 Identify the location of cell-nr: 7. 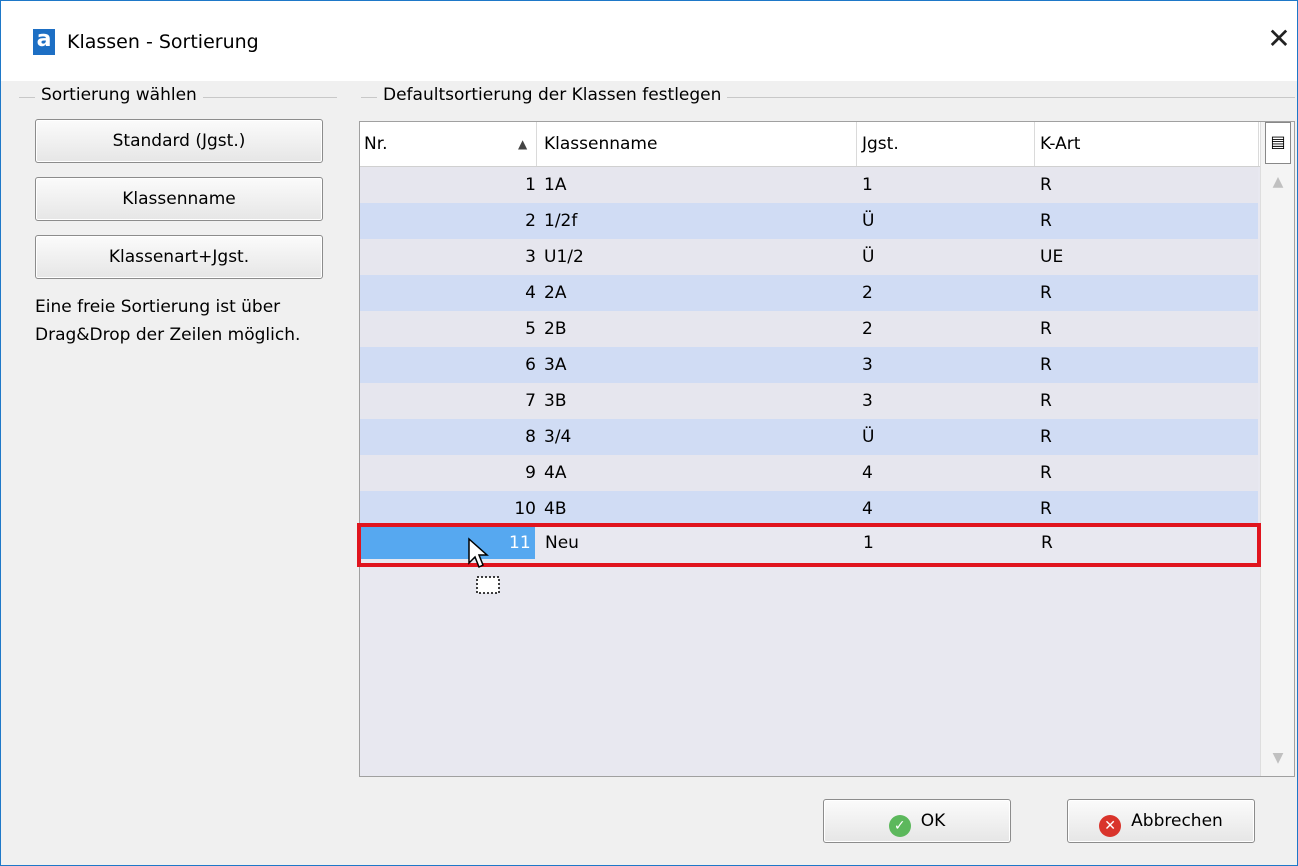
(530, 401).